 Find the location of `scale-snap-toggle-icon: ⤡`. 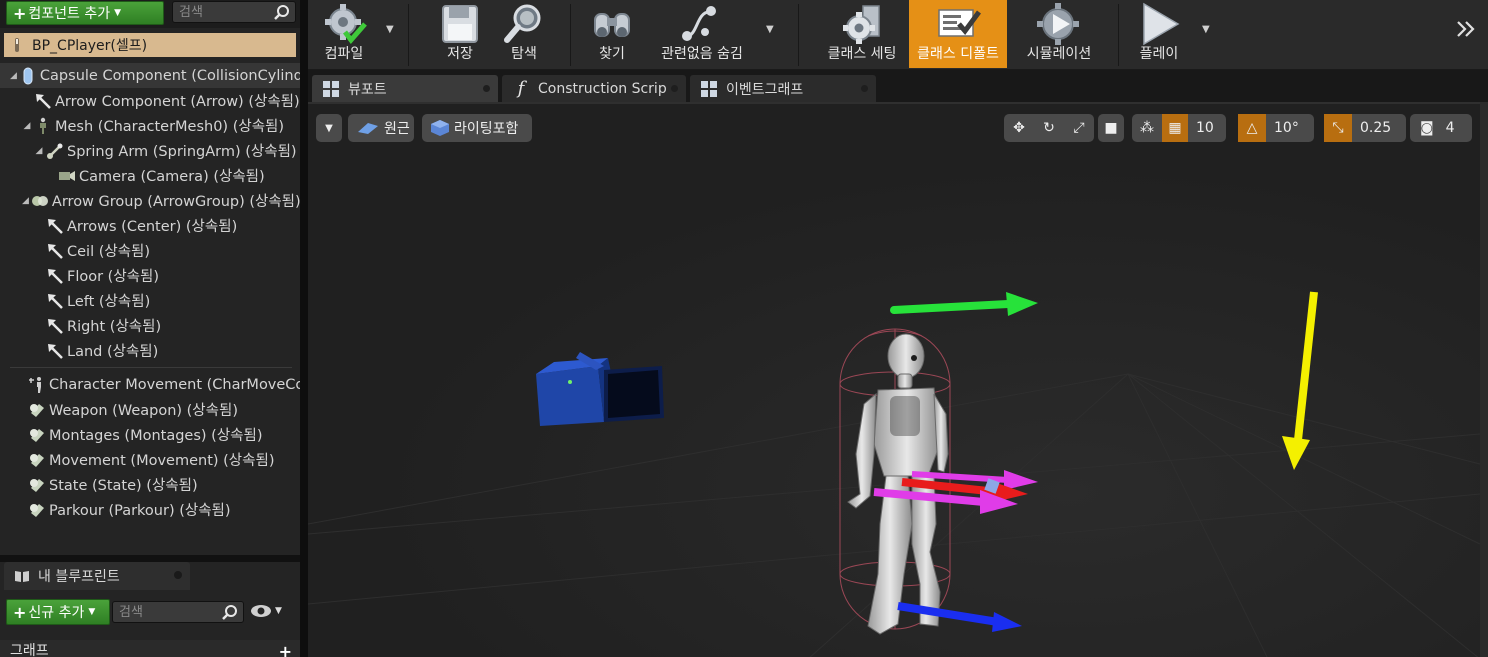

scale-snap-toggle-icon: ⤡ is located at coordinates (1338, 128).